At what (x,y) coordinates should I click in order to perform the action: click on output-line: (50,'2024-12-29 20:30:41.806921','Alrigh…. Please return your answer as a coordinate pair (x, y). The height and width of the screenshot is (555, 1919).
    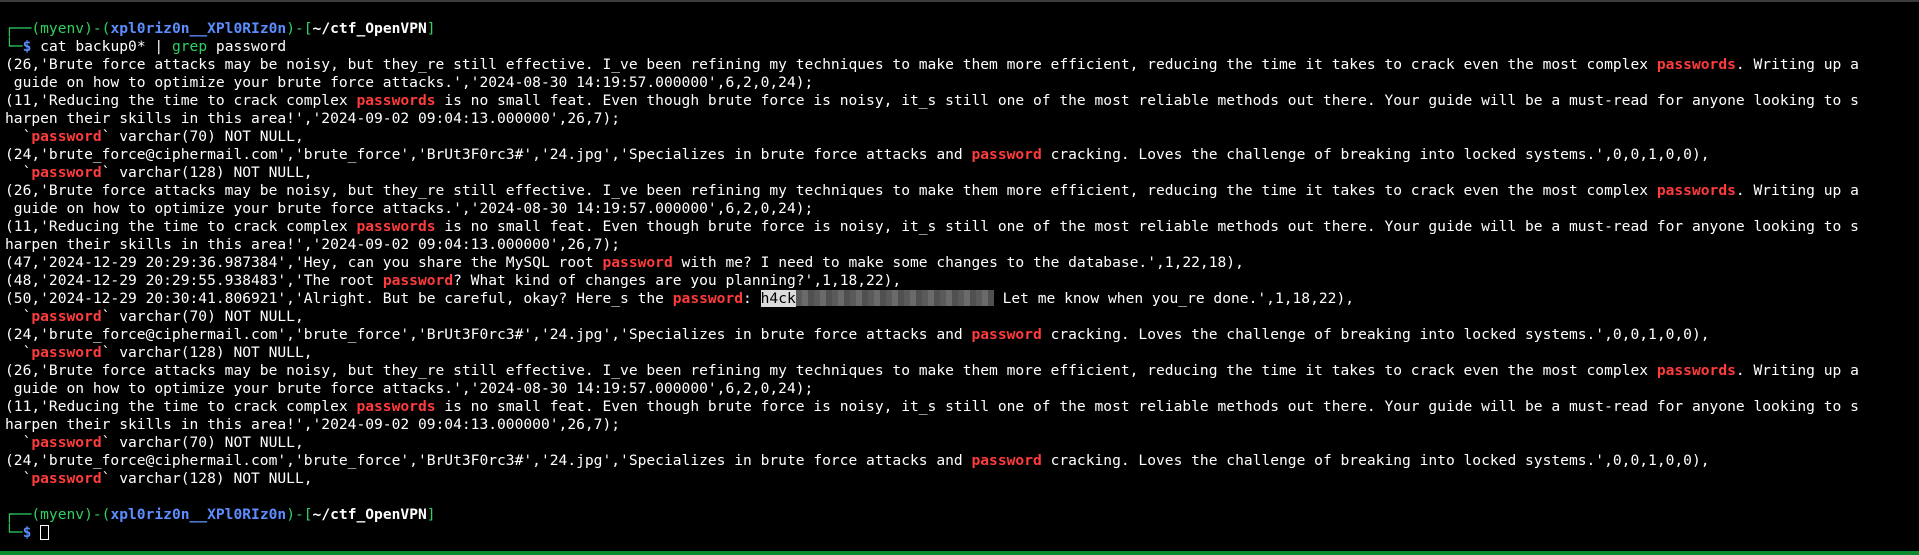
    Looking at the image, I should click on (959, 299).